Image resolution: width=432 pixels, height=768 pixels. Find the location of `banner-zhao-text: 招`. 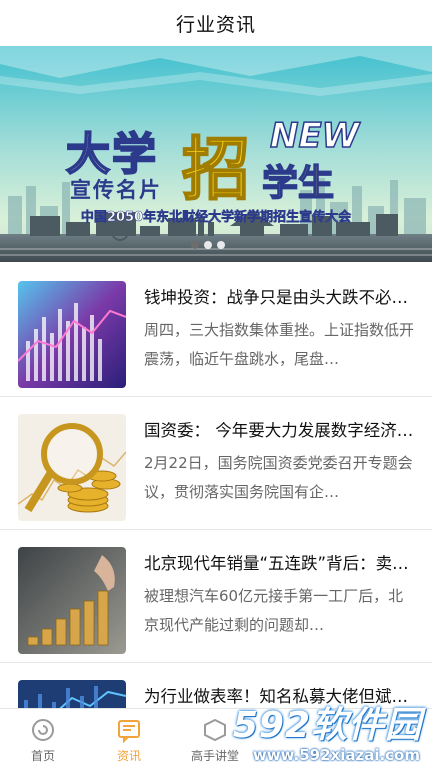

banner-zhao-text: 招 is located at coordinates (216, 170).